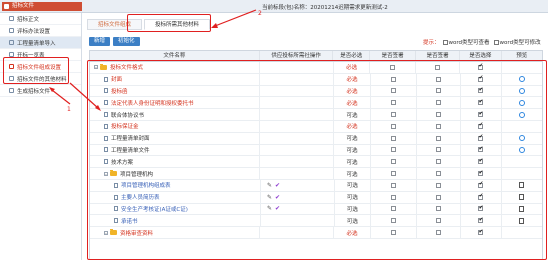 This screenshot has width=548, height=260. What do you see at coordinates (40, 91) in the screenshot?
I see `sidebar-item-generate: 生成招标文件` at bounding box center [40, 91].